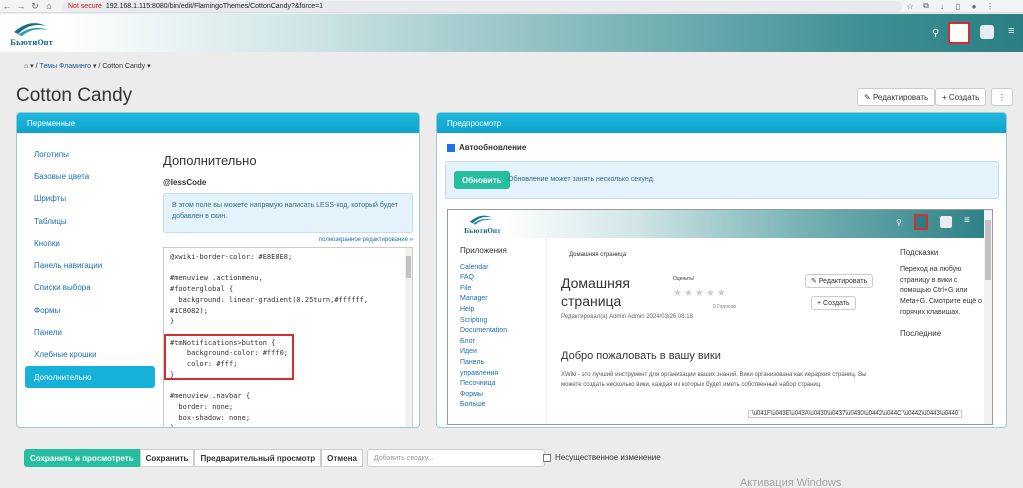  I want to click on code-scroll-thumb, so click(408, 267).